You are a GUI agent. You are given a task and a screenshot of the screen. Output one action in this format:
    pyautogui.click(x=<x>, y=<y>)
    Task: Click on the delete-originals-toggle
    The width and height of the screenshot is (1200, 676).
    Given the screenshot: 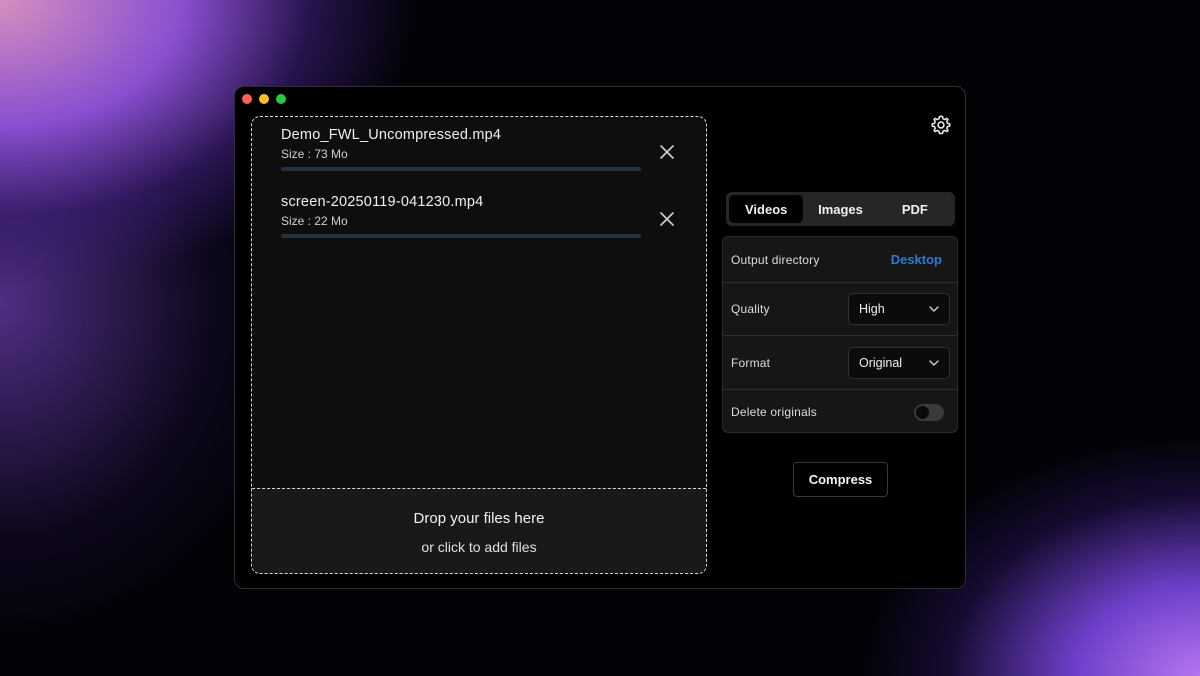 What is the action you would take?
    pyautogui.click(x=929, y=412)
    